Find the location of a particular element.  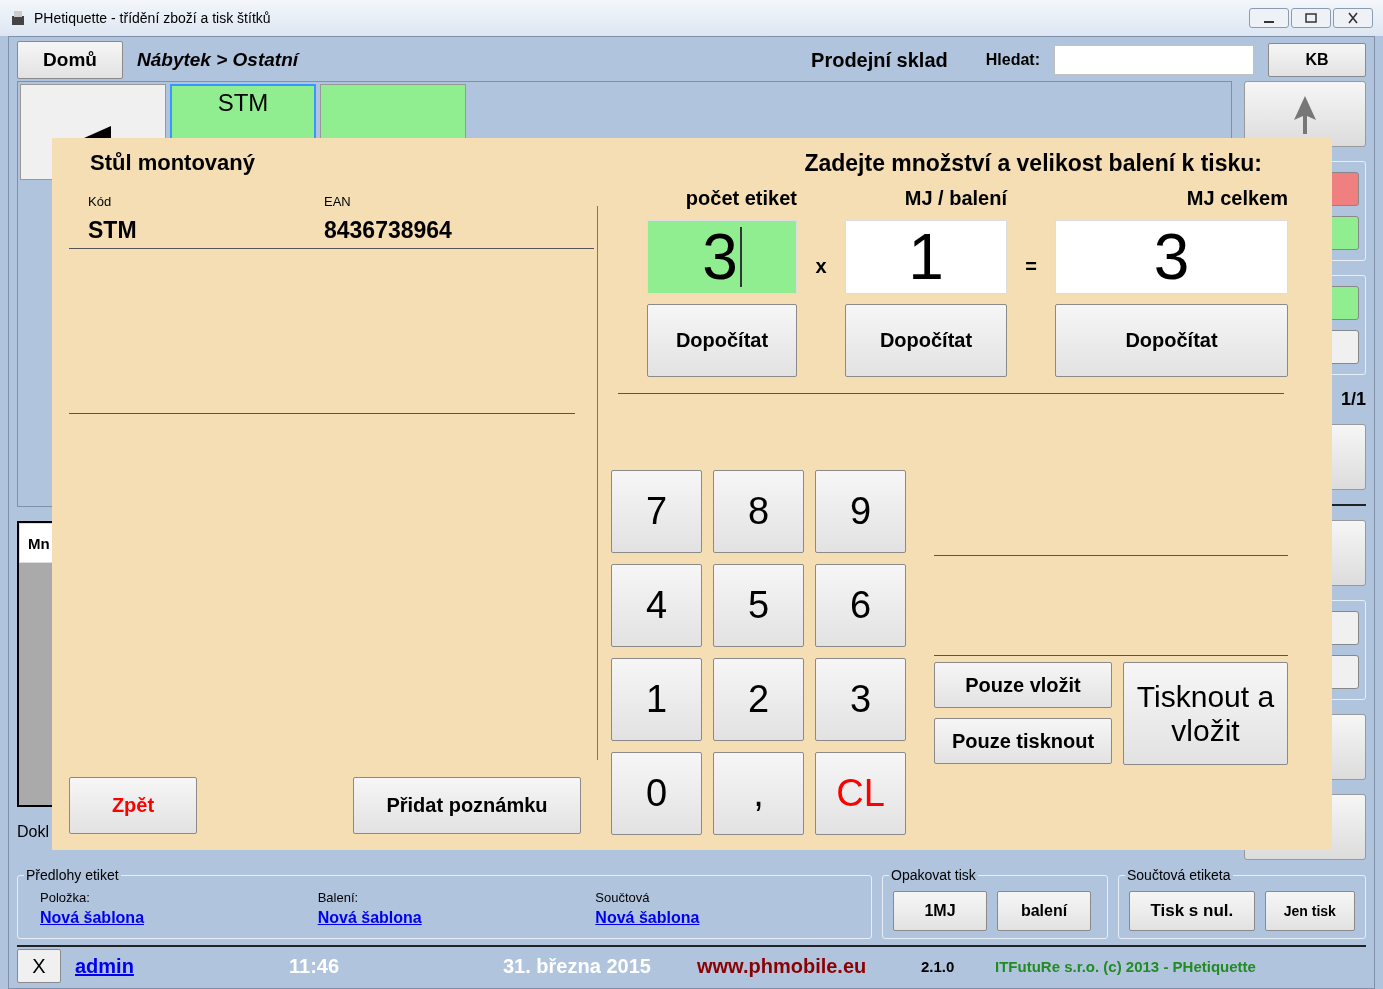

print-button: Tisk s nul. is located at coordinates (1192, 911).